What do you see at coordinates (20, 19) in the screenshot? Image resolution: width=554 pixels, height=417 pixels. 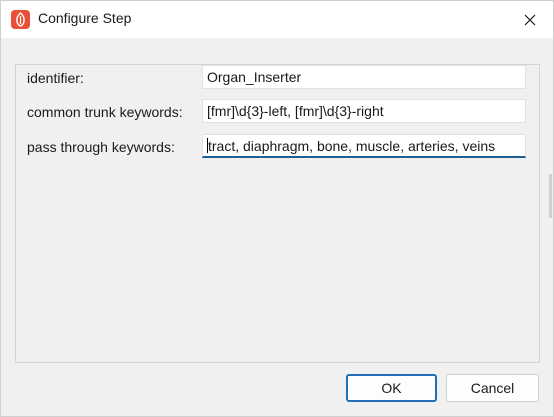 I see `app-icon` at bounding box center [20, 19].